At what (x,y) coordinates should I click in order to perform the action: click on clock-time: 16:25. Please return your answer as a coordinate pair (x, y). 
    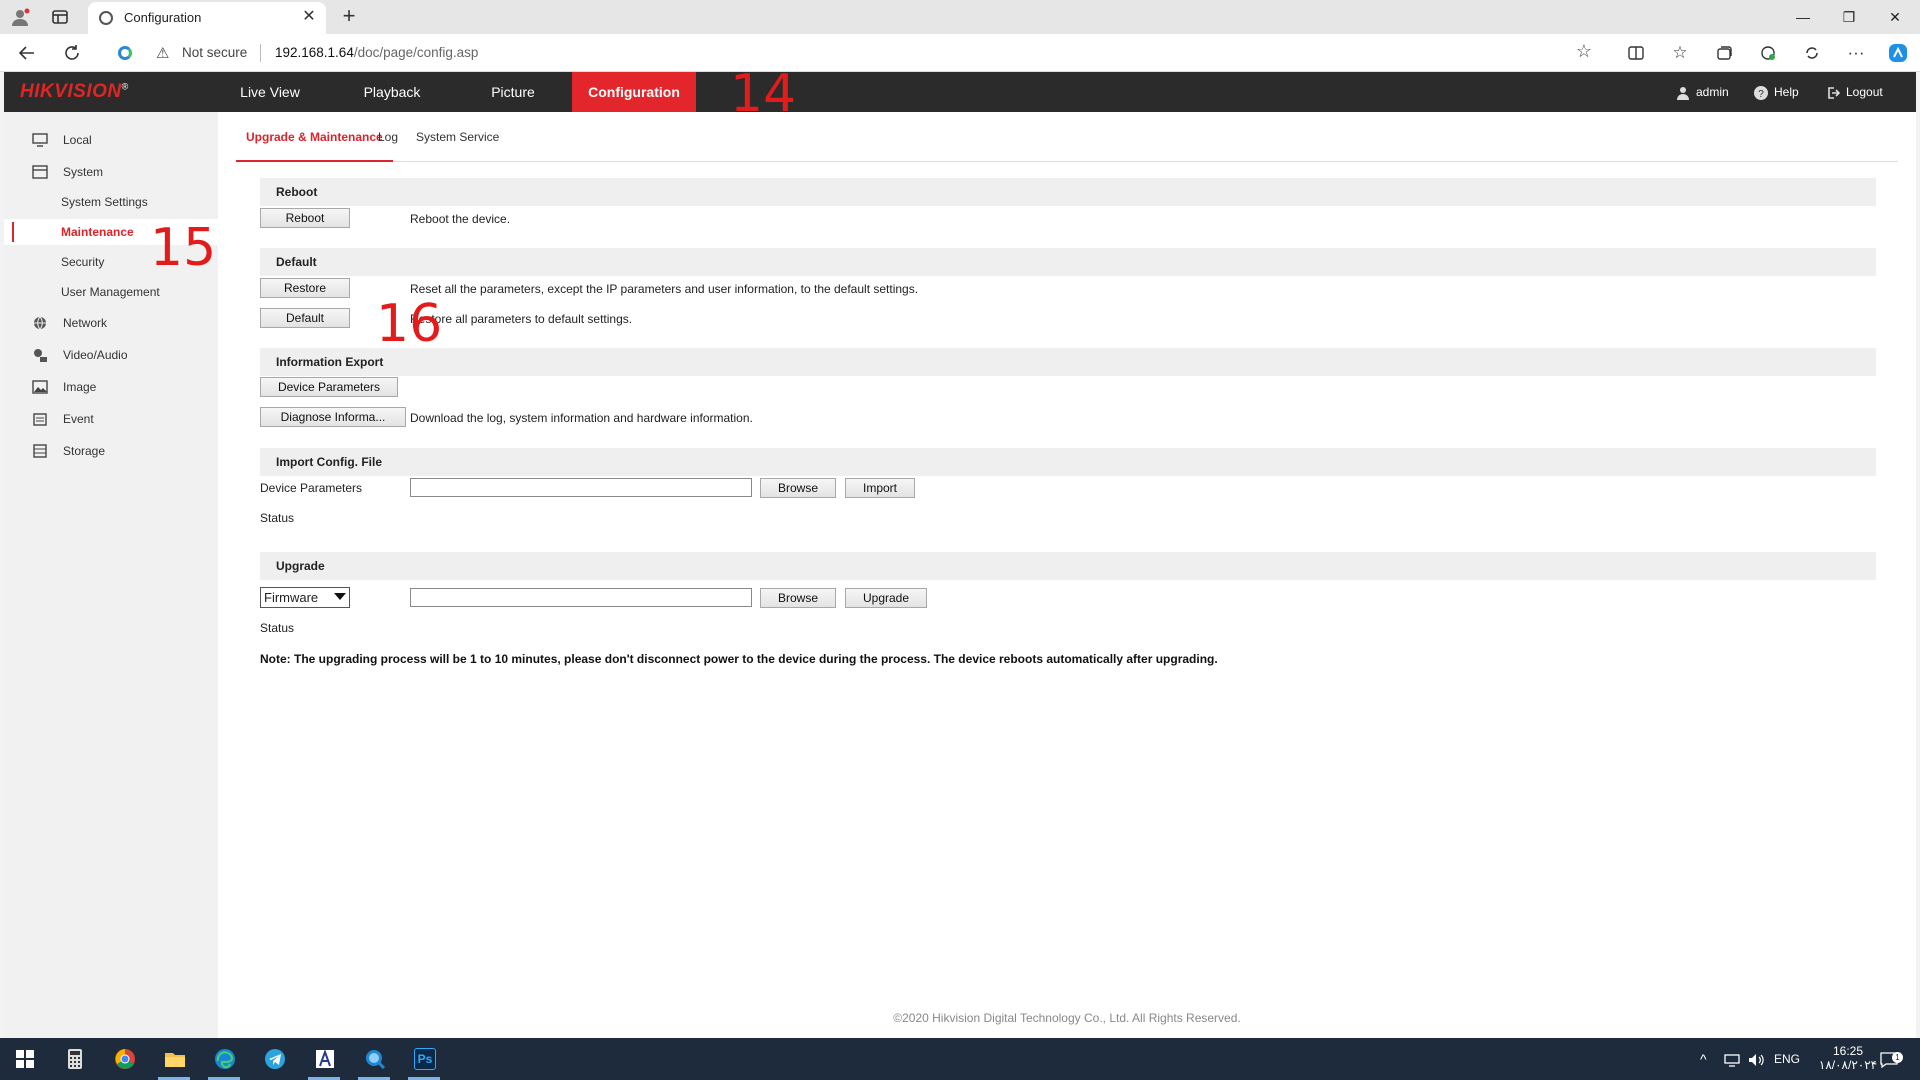
    Looking at the image, I should click on (1848, 1051).